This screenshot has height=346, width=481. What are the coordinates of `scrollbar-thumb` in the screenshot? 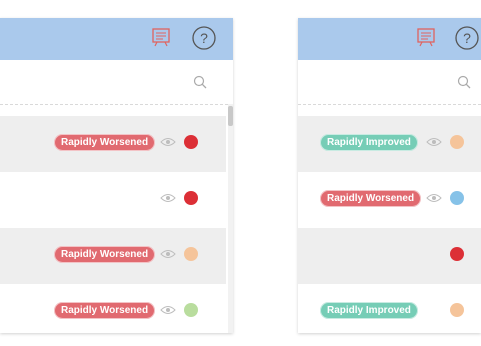 It's located at (230, 116).